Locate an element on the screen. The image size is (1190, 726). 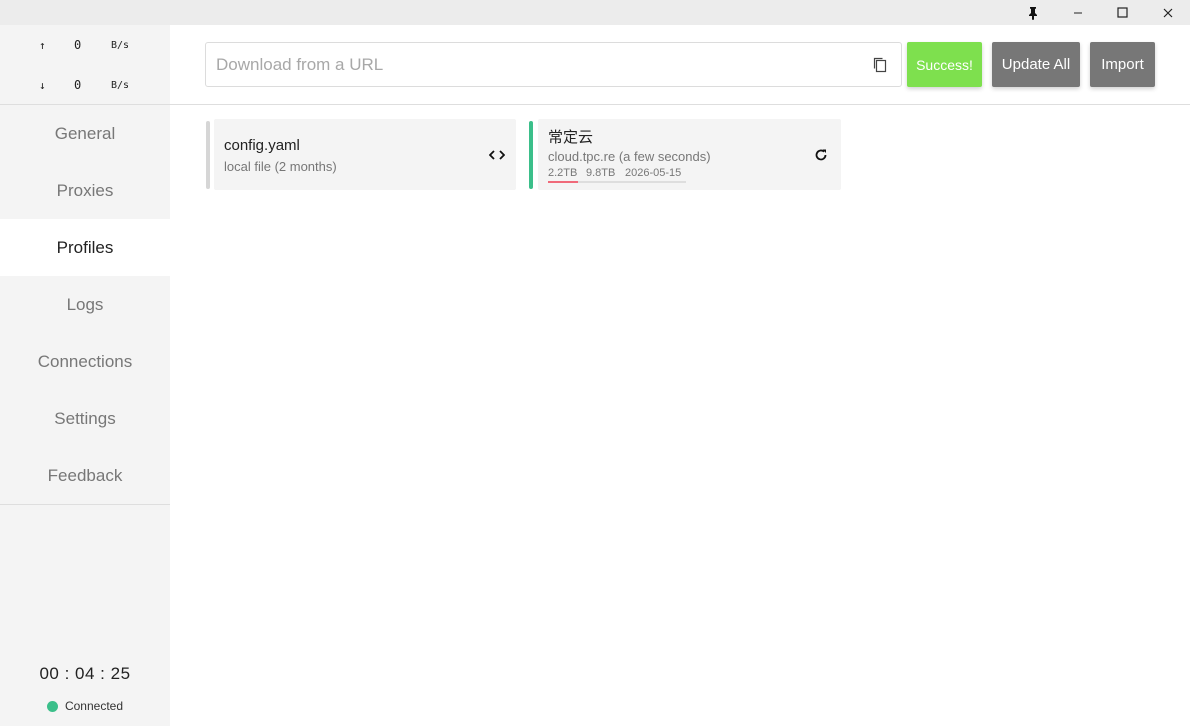
usage-progress-bar is located at coordinates (617, 182).